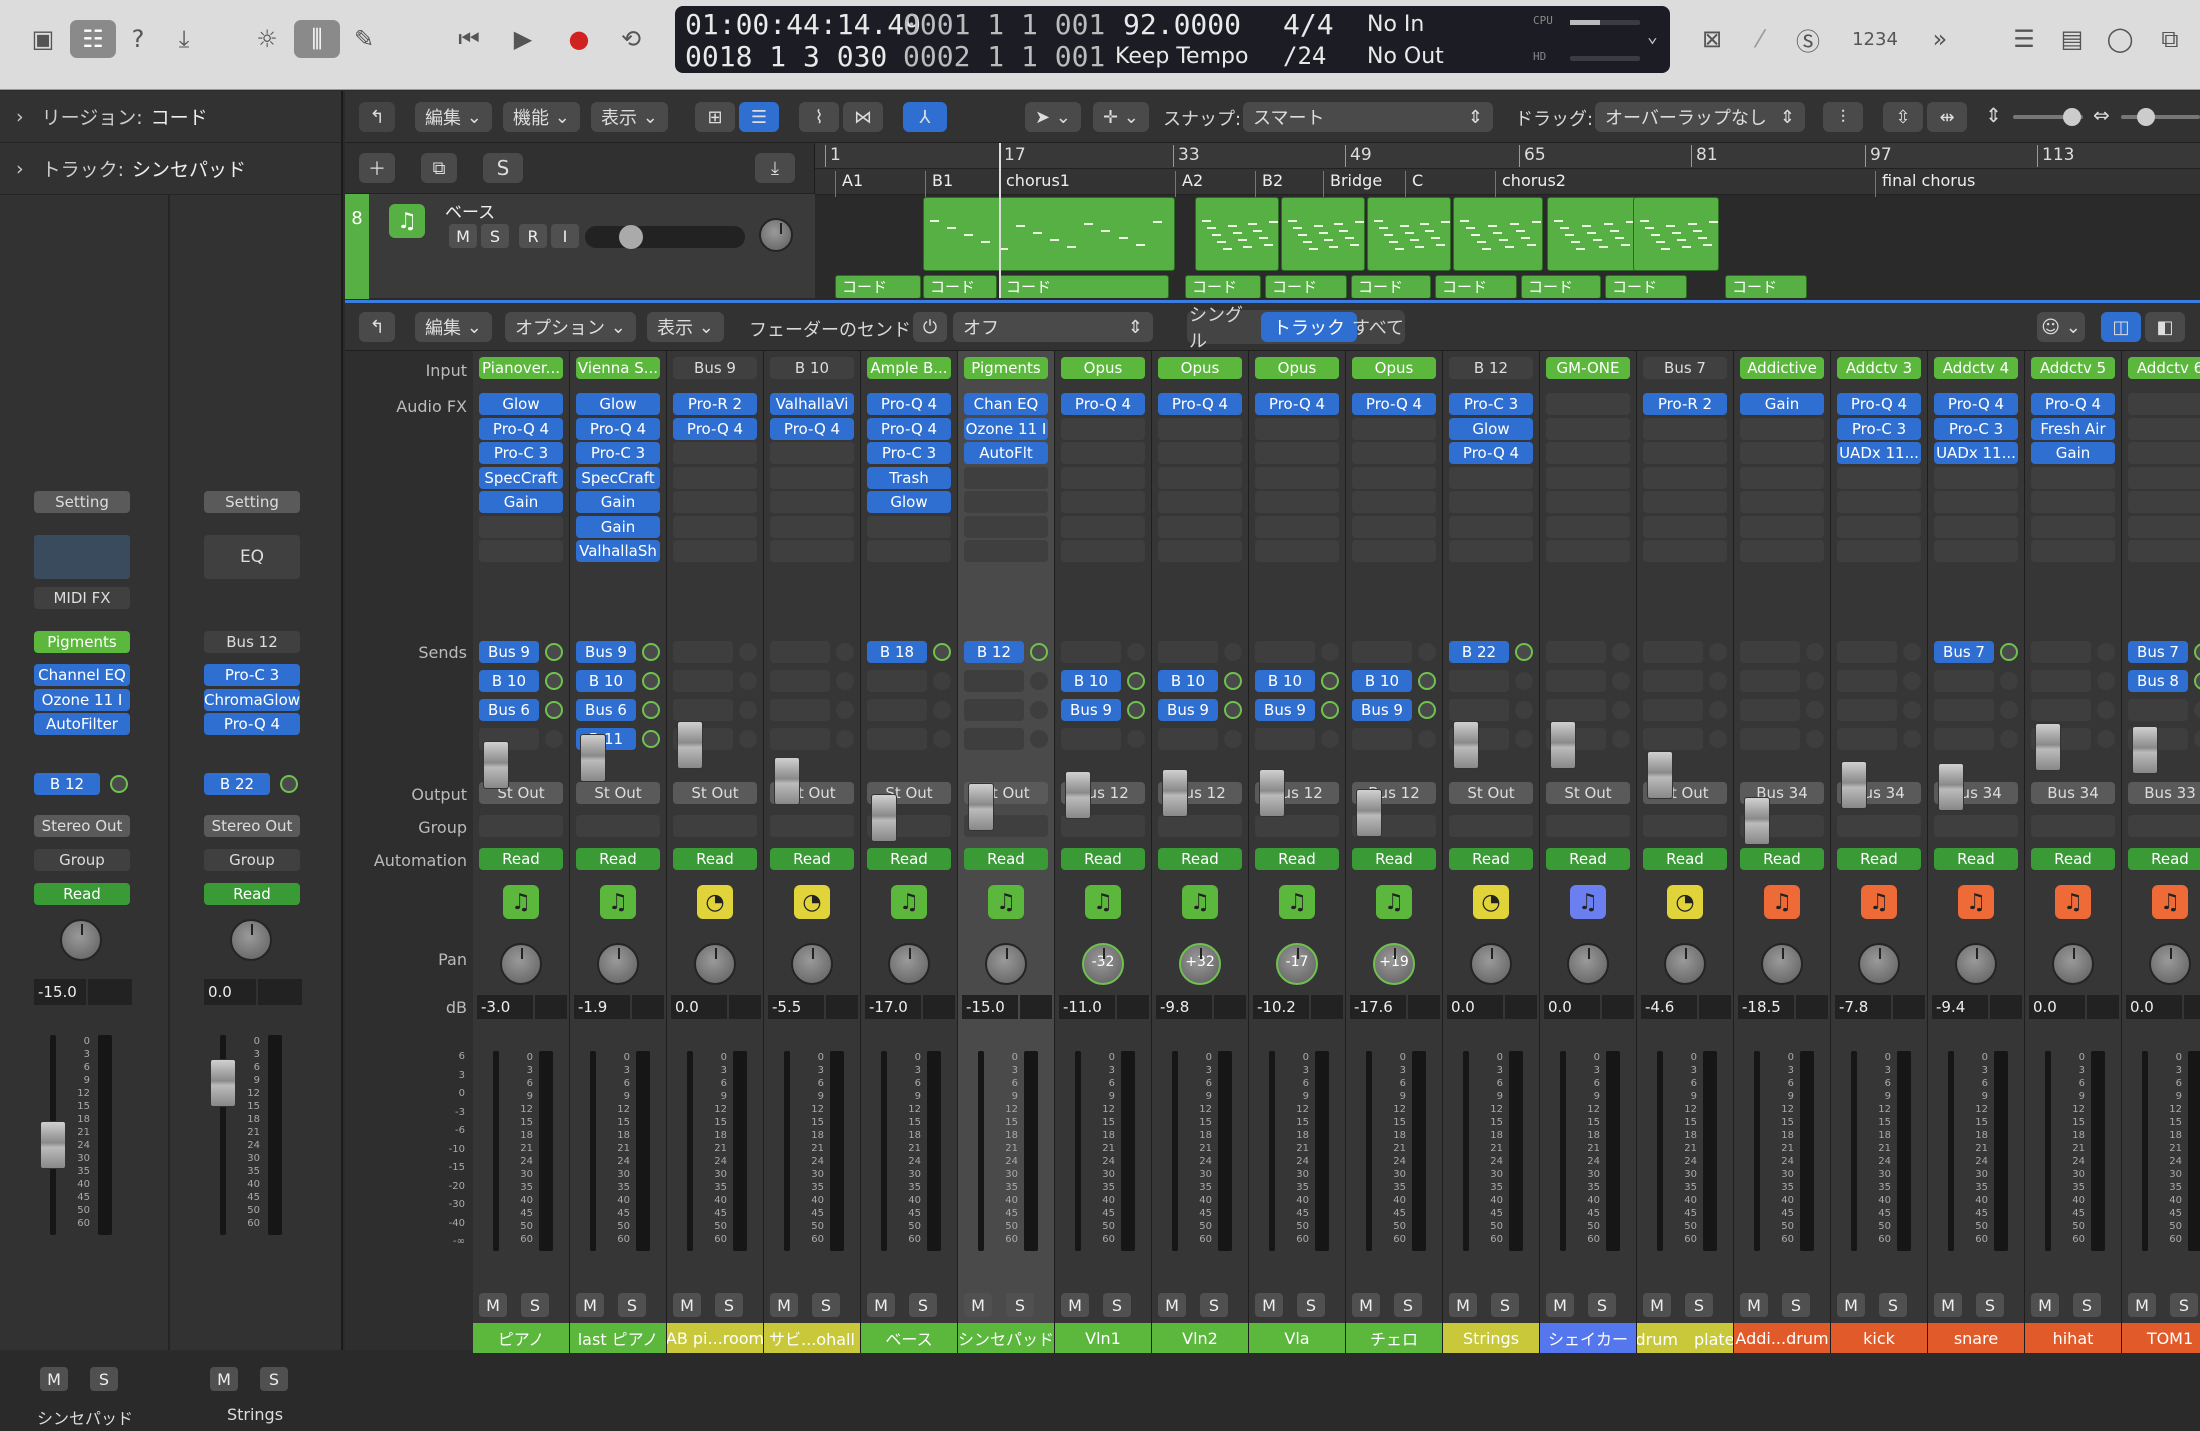  What do you see at coordinates (1960, 1007) in the screenshot?
I see `volume-value: -9.4` at bounding box center [1960, 1007].